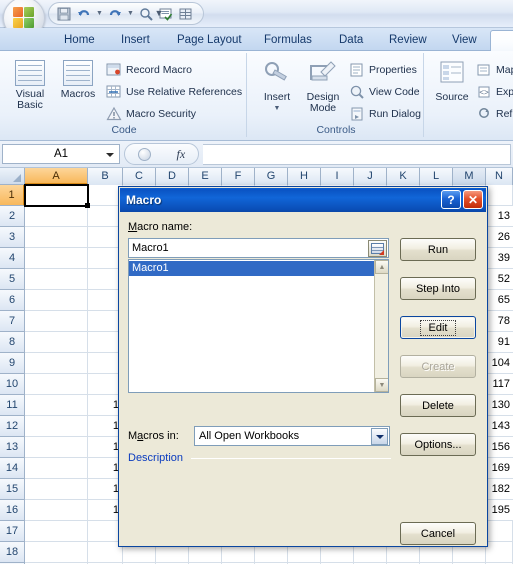  Describe the element at coordinates (288, 40) in the screenshot. I see `tab-formulas: Formulas` at that location.